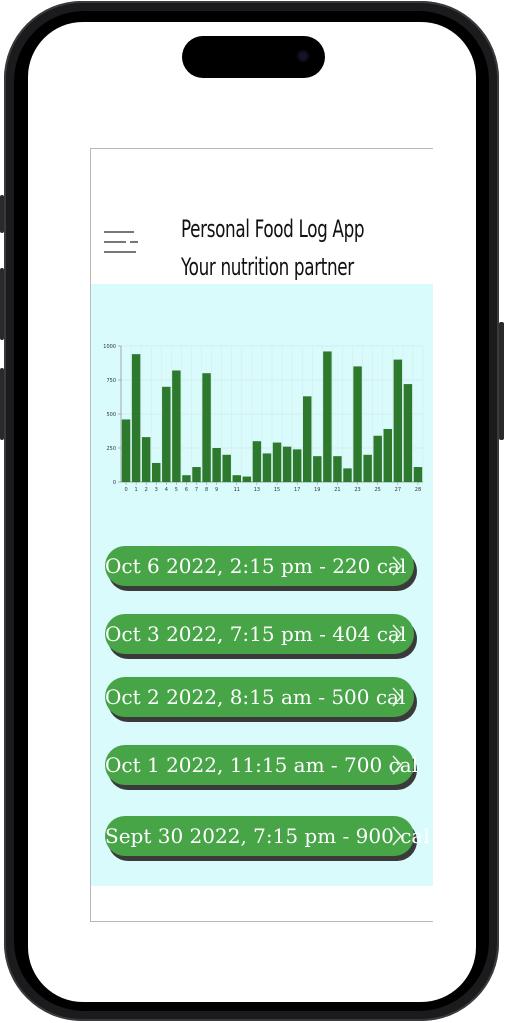  I want to click on entry-label: Oct 1 2022, 11:15 am - 700 cal, so click(262, 765).